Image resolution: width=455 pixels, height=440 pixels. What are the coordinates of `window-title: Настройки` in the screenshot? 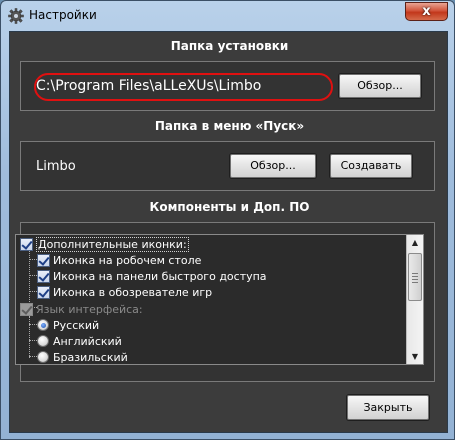 It's located at (63, 15).